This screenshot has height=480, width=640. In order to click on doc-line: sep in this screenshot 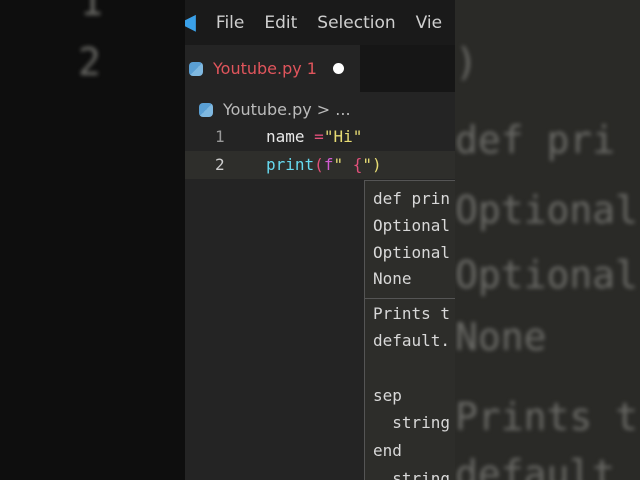, I will do `click(387, 395)`.